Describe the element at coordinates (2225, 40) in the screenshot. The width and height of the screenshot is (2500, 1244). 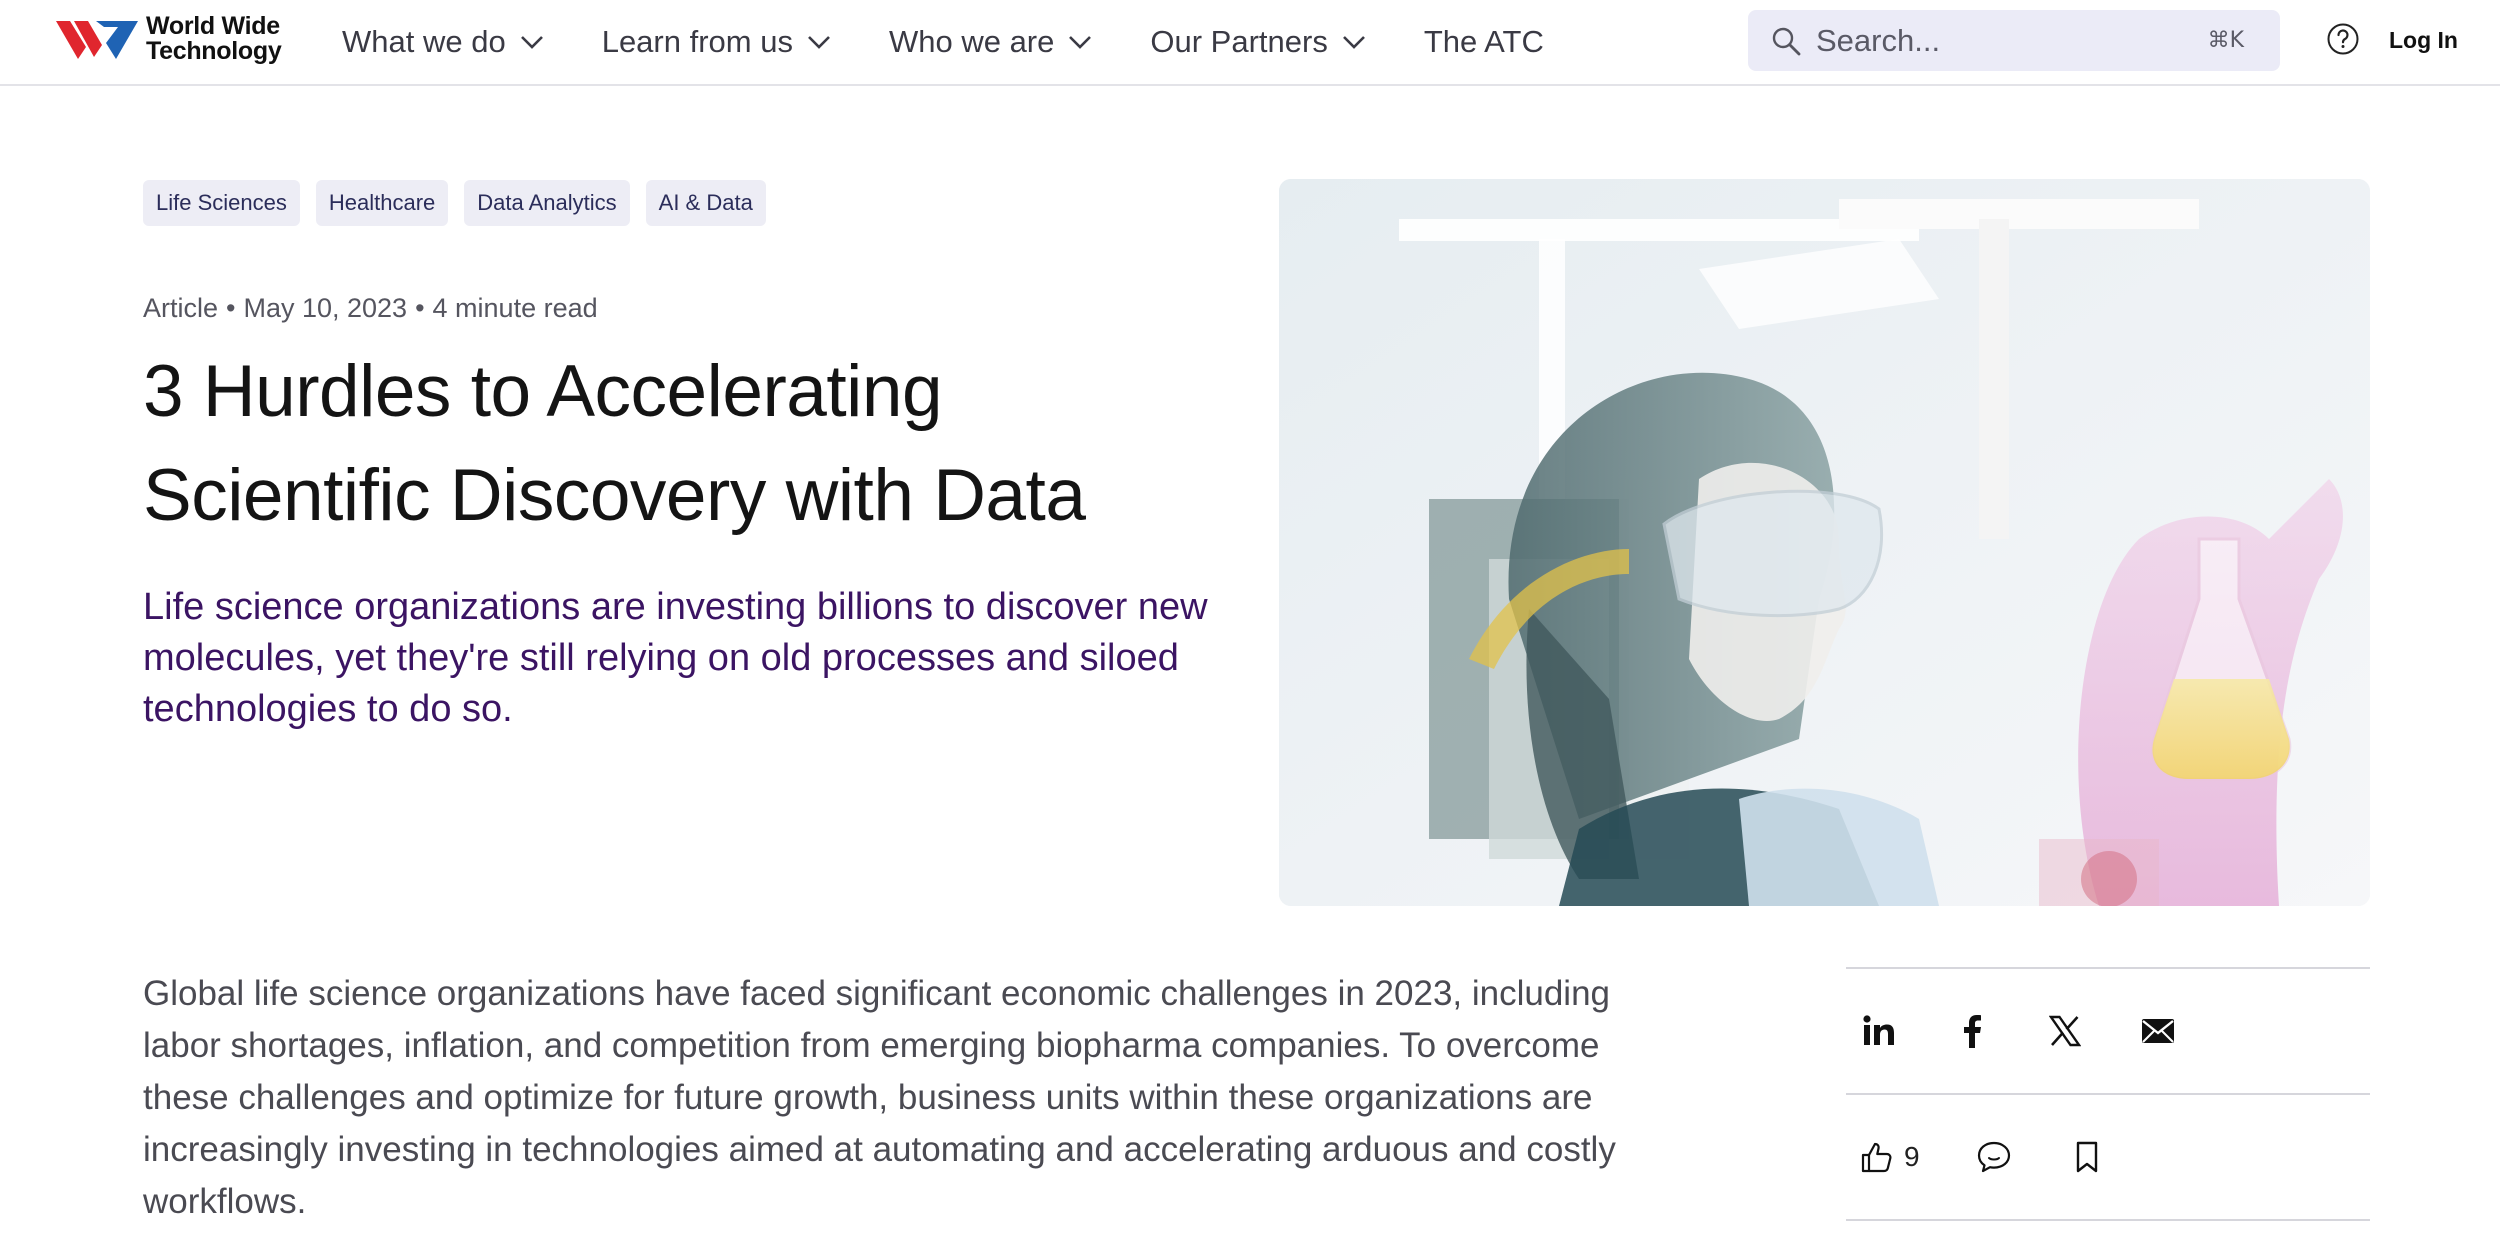
I see `search-shortcut: ⌘K` at that location.